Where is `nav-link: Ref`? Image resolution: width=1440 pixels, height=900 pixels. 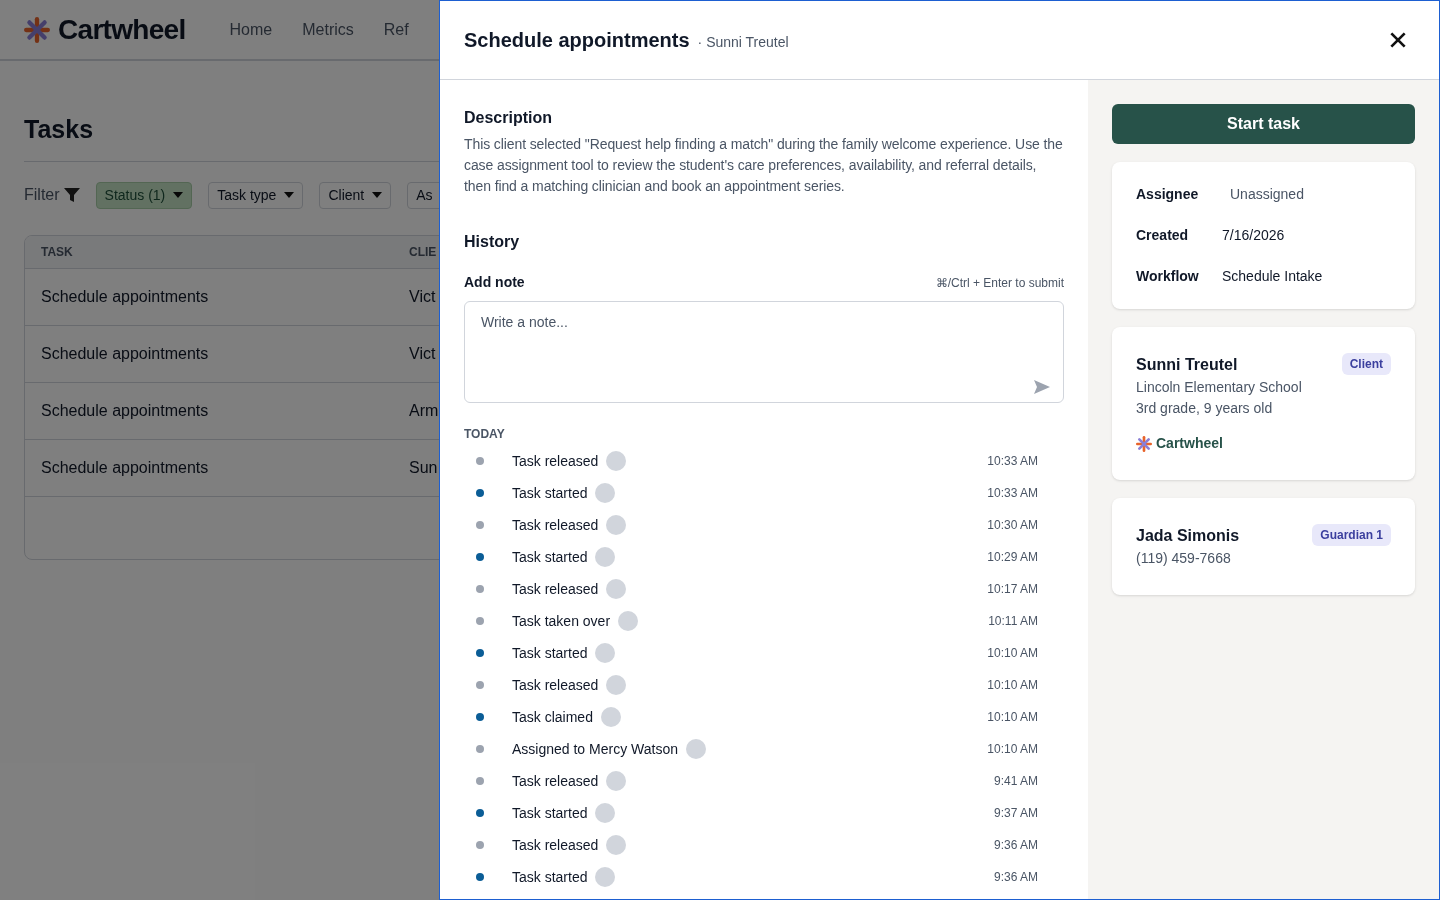
nav-link: Ref is located at coordinates (396, 29).